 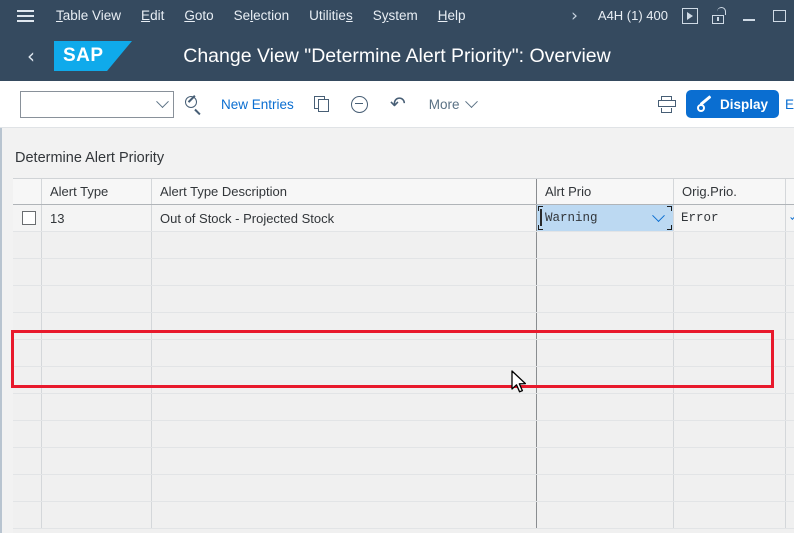 What do you see at coordinates (452, 15) in the screenshot?
I see `menu-item-help: Help` at bounding box center [452, 15].